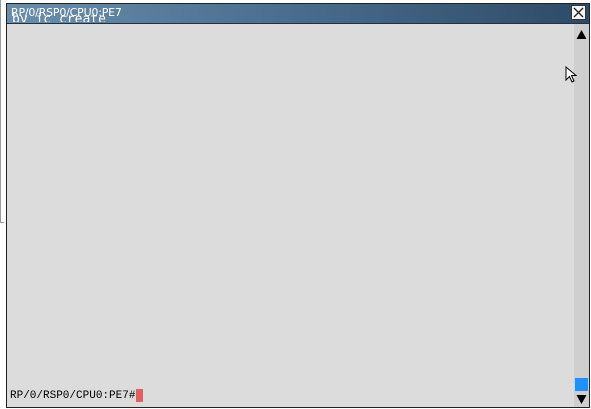 Image resolution: width=591 pixels, height=409 pixels. I want to click on command-prompt-line: RP/0/RSP0/CPU0:PE7#, so click(77, 395).